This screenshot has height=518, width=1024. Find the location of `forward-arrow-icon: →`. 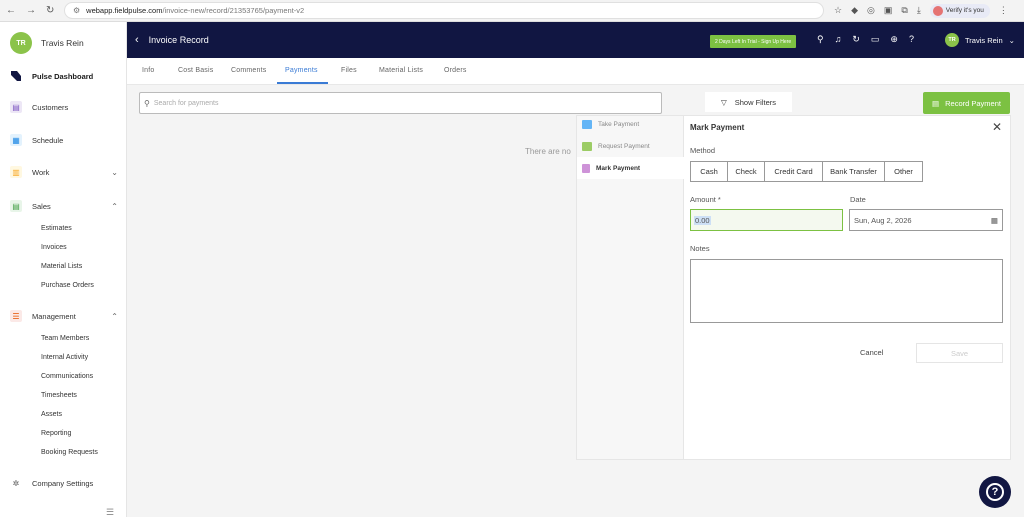

forward-arrow-icon: → is located at coordinates (31, 10).